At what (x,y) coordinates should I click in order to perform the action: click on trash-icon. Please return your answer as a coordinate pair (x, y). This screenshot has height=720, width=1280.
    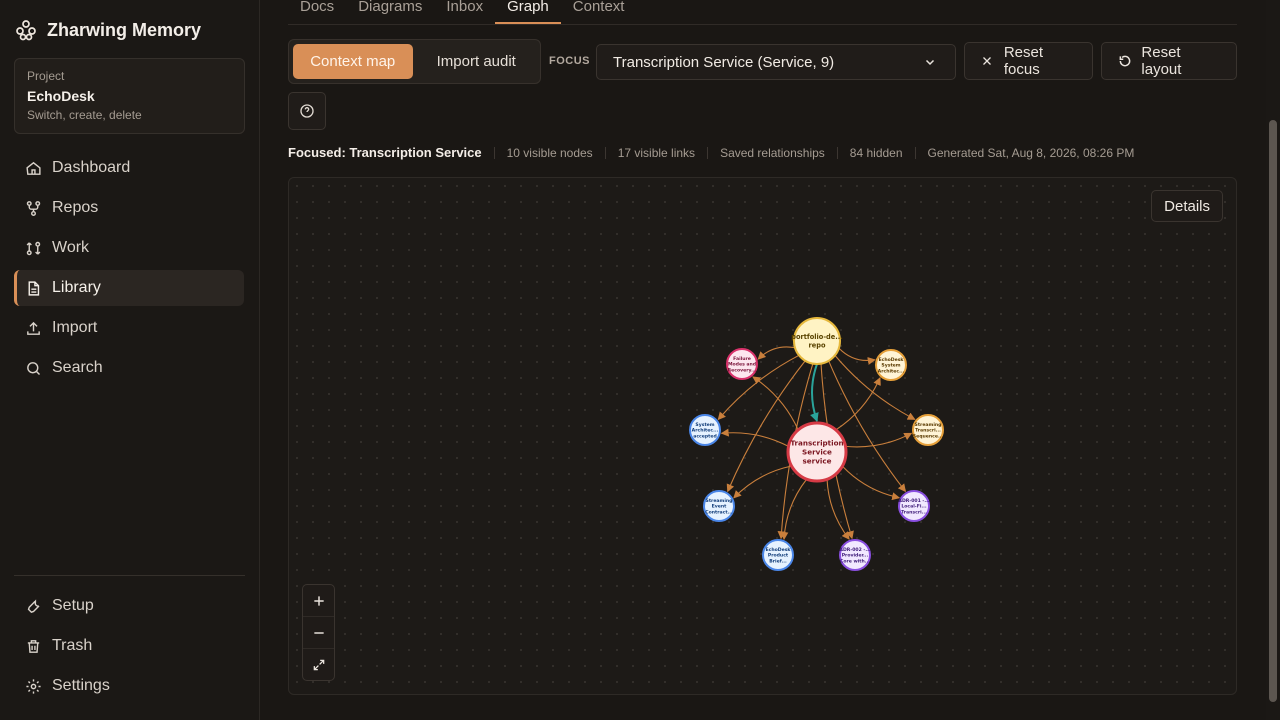
    Looking at the image, I should click on (33, 646).